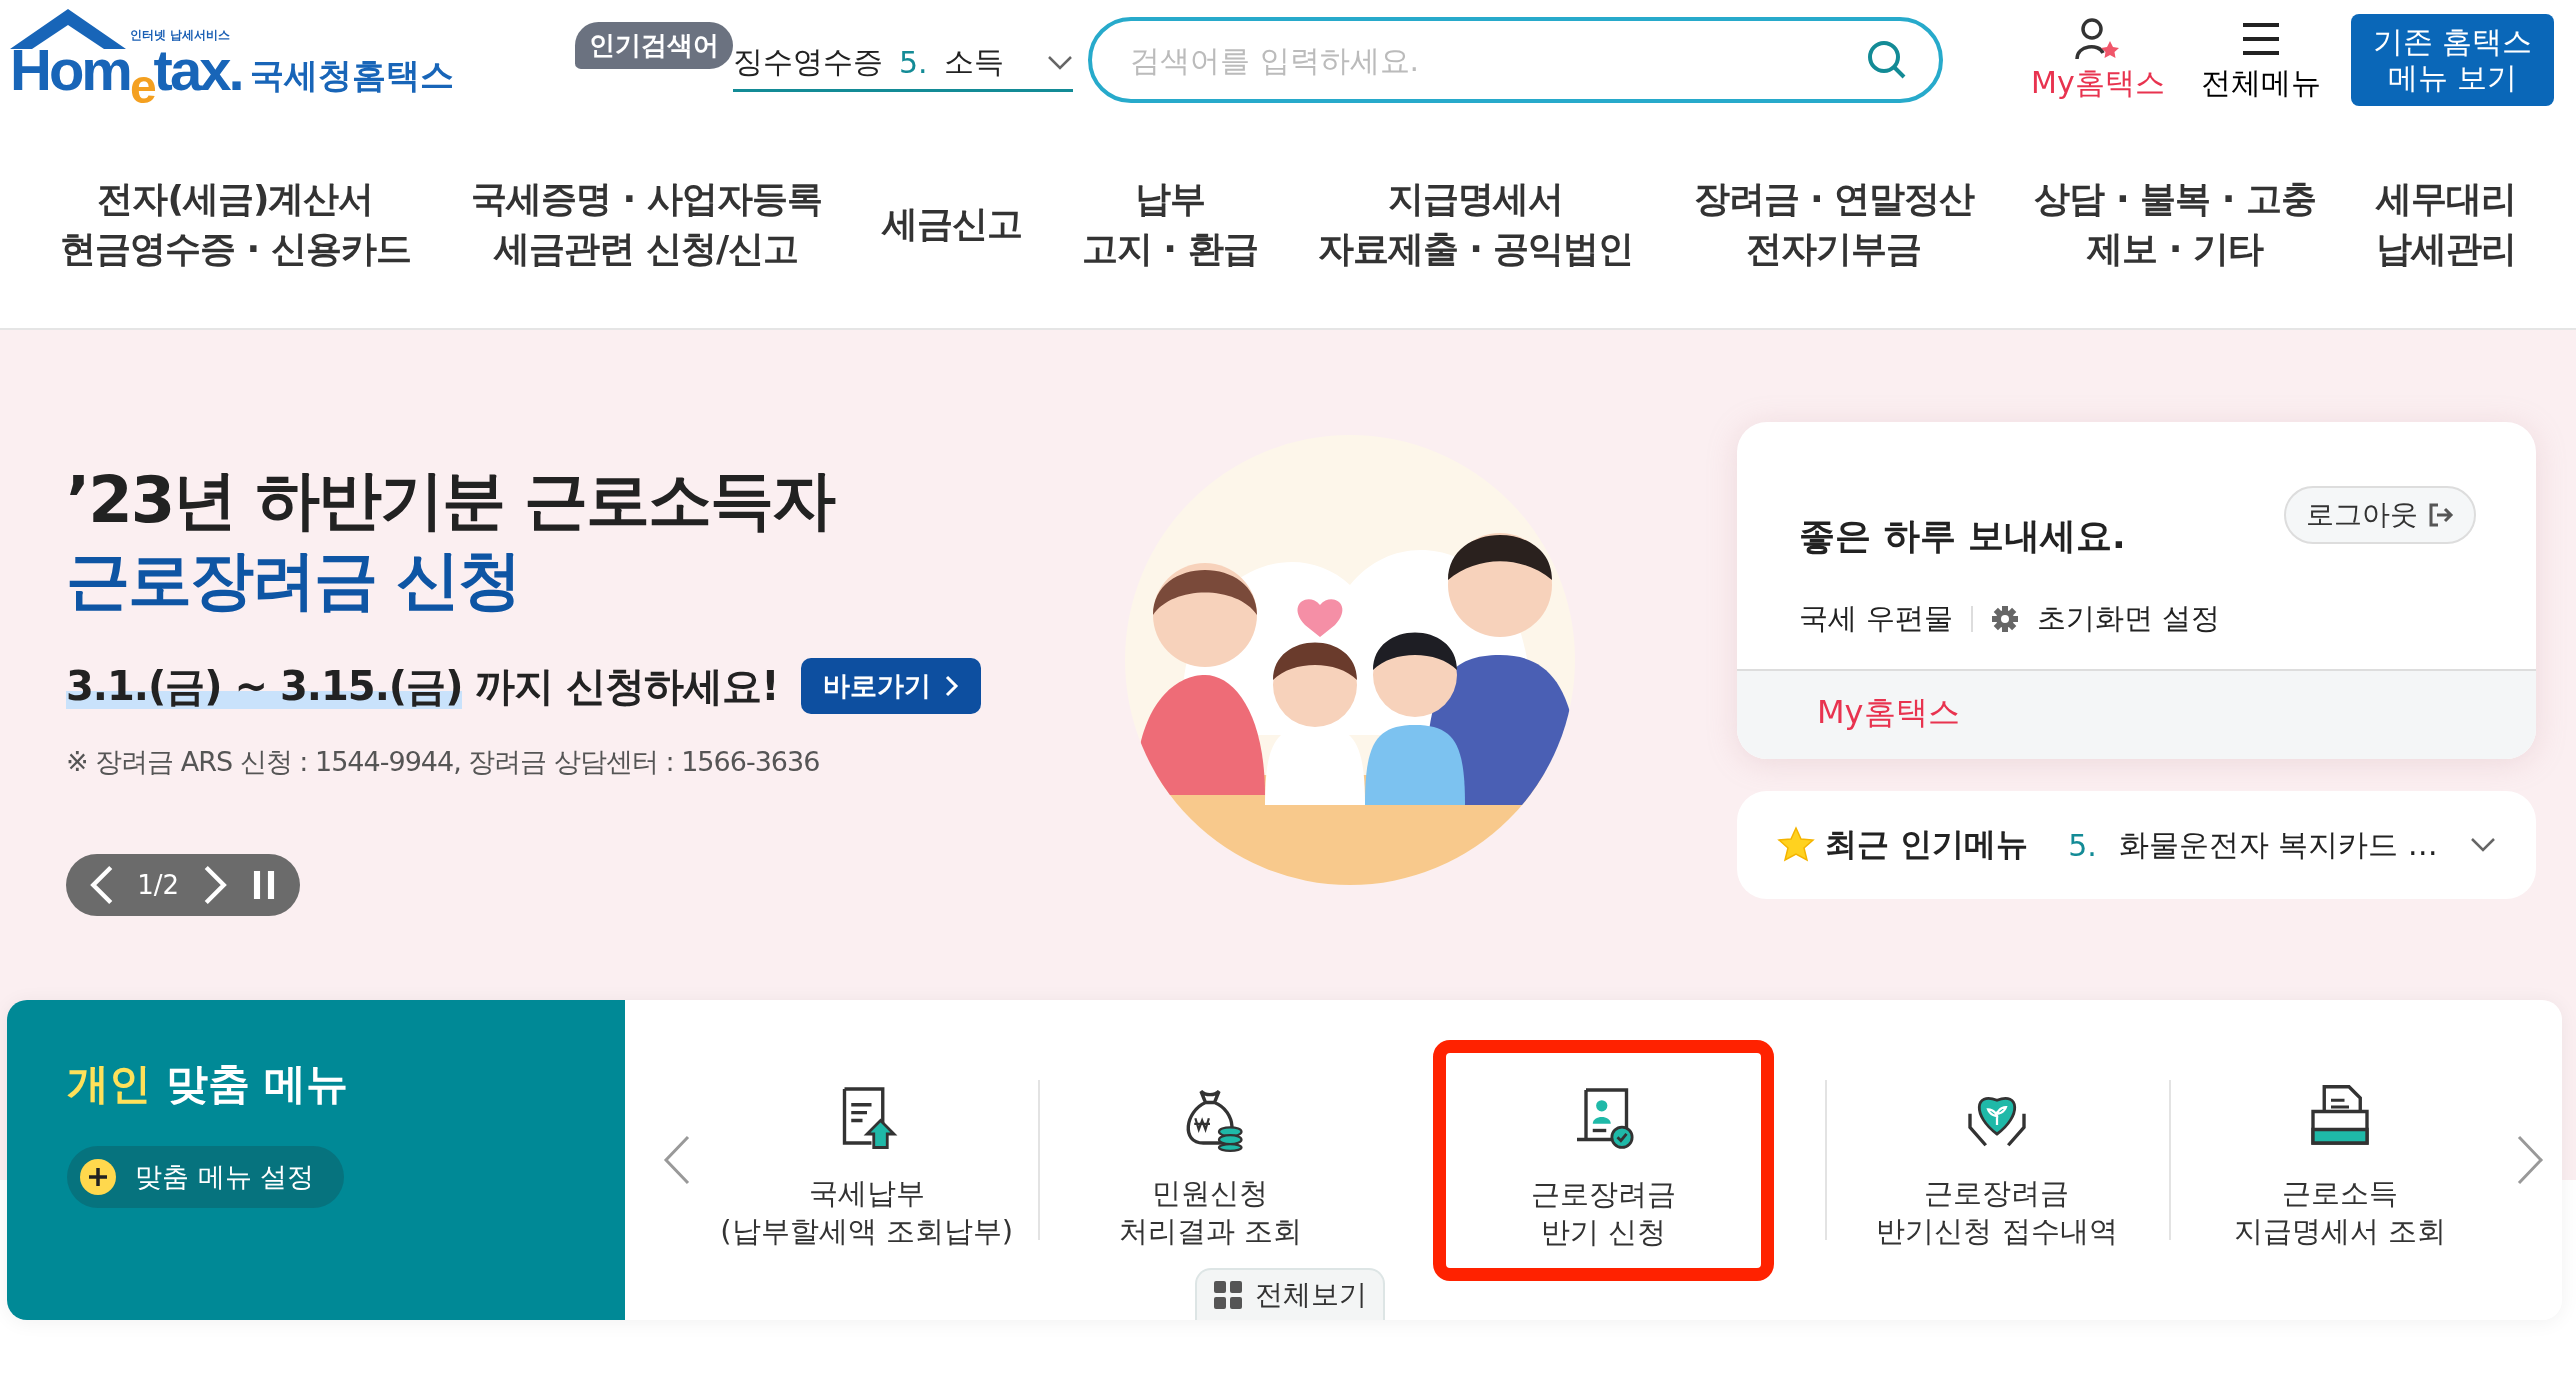  What do you see at coordinates (2175, 224) in the screenshot?
I see `nav-item: 상담 · 불복 · 고충 제보 · 기타` at bounding box center [2175, 224].